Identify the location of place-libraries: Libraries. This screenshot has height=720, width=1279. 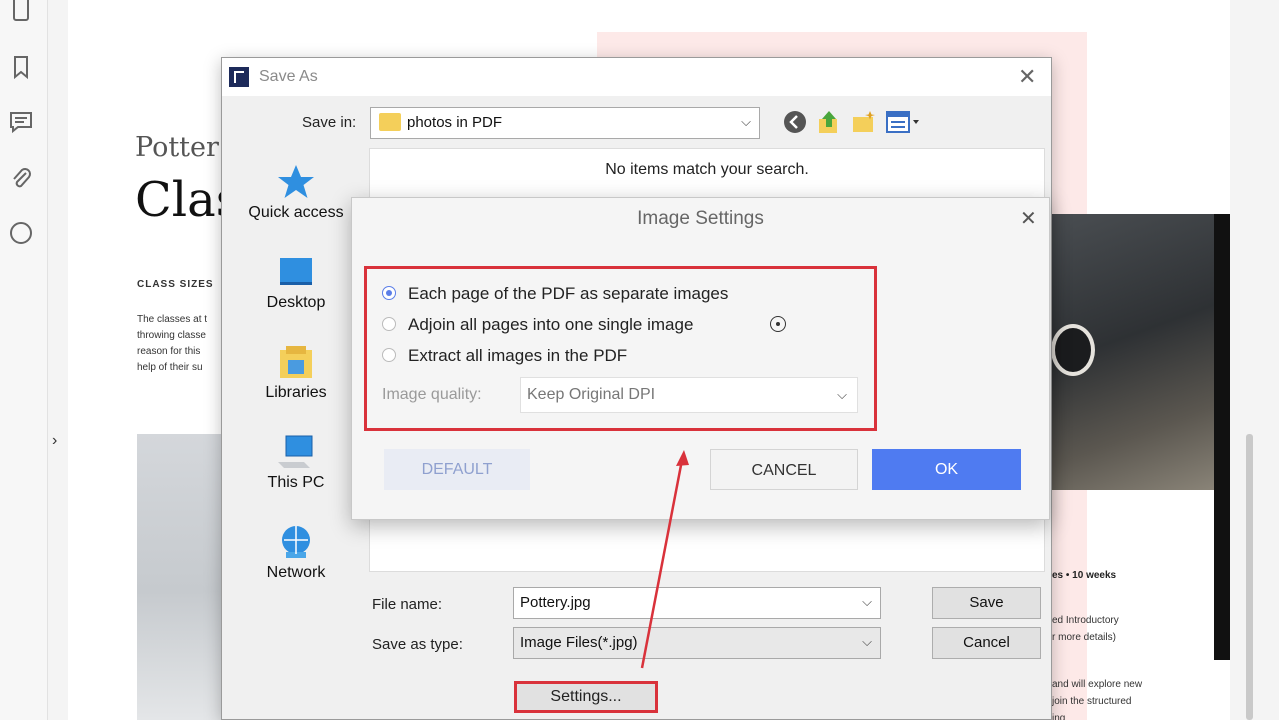
(296, 372).